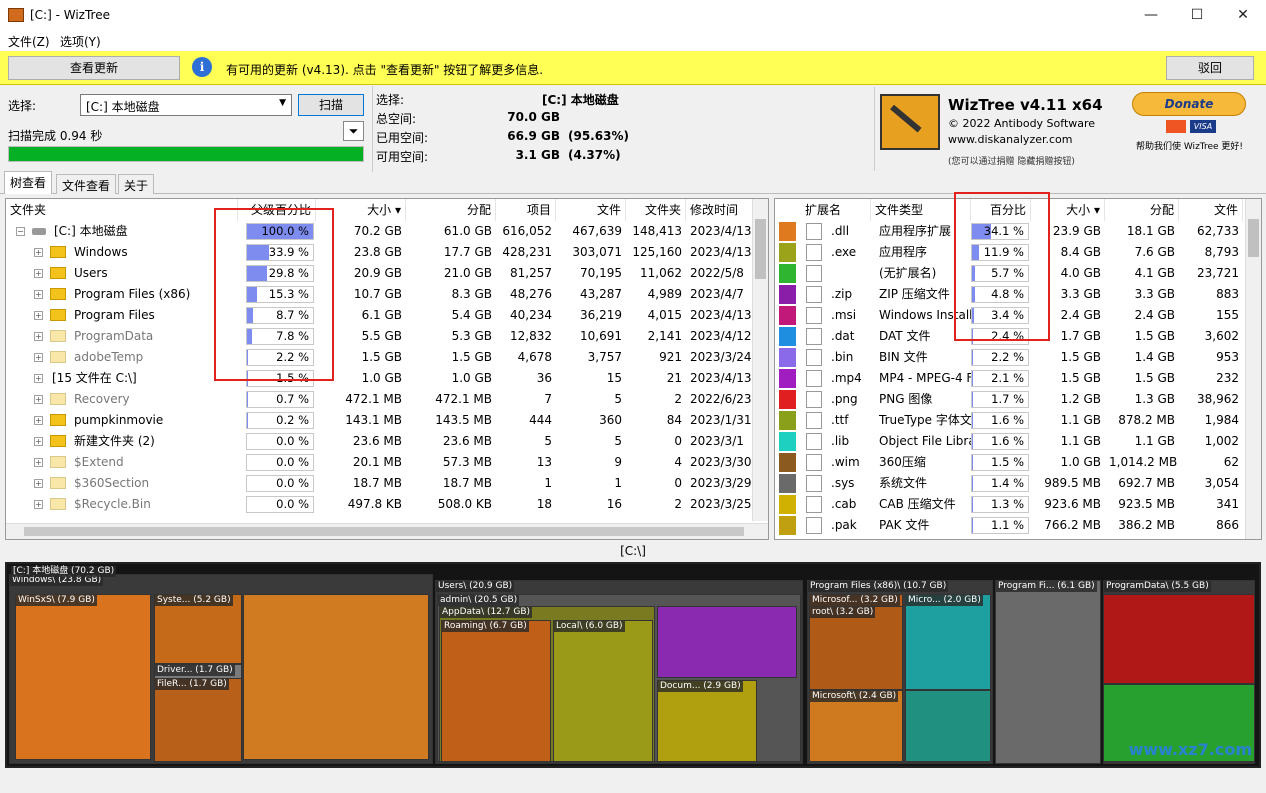  I want to click on col-folders: 文件夹, so click(656, 210).